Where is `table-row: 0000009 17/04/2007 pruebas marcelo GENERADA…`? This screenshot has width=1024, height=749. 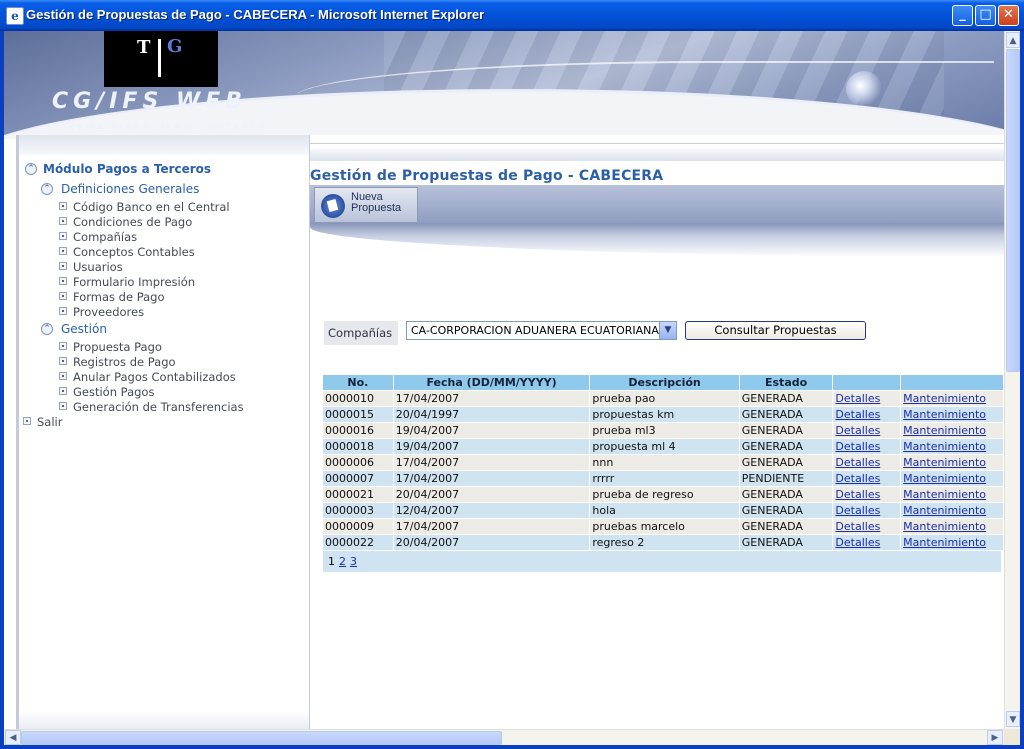 table-row: 0000009 17/04/2007 pruebas marcelo GENERADA… is located at coordinates (663, 526).